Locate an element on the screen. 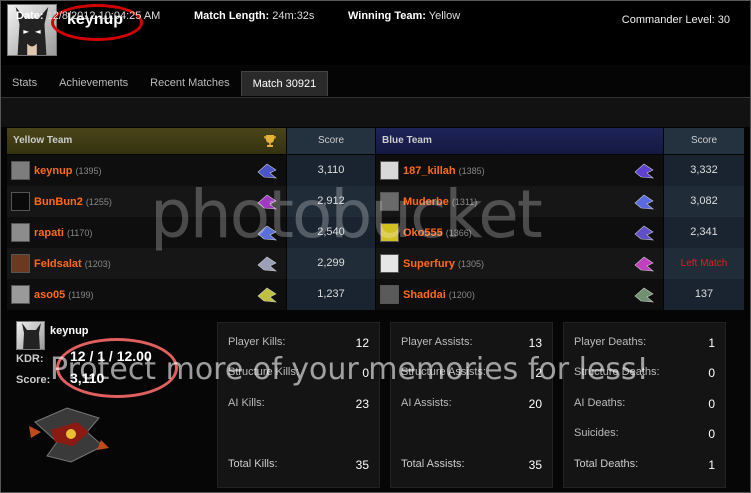  player-rating: (1203) is located at coordinates (97, 264).